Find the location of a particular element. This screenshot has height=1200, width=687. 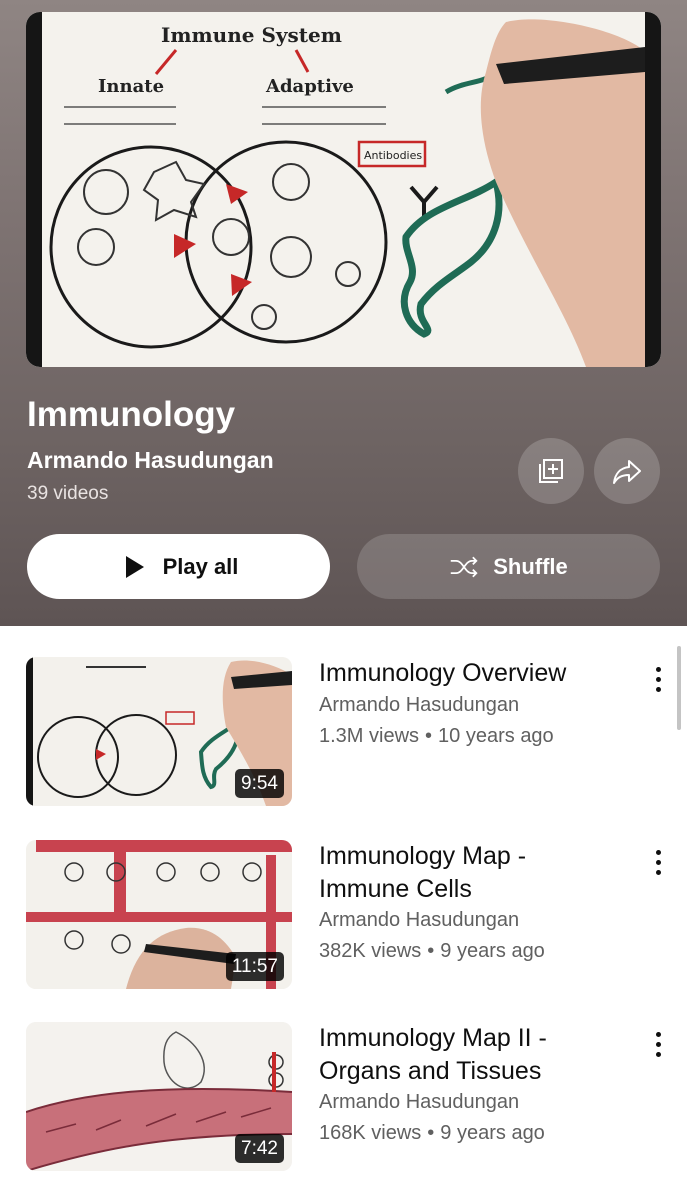

video-title: Immunology Map II - Organs and Tissues is located at coordinates (469, 1055).